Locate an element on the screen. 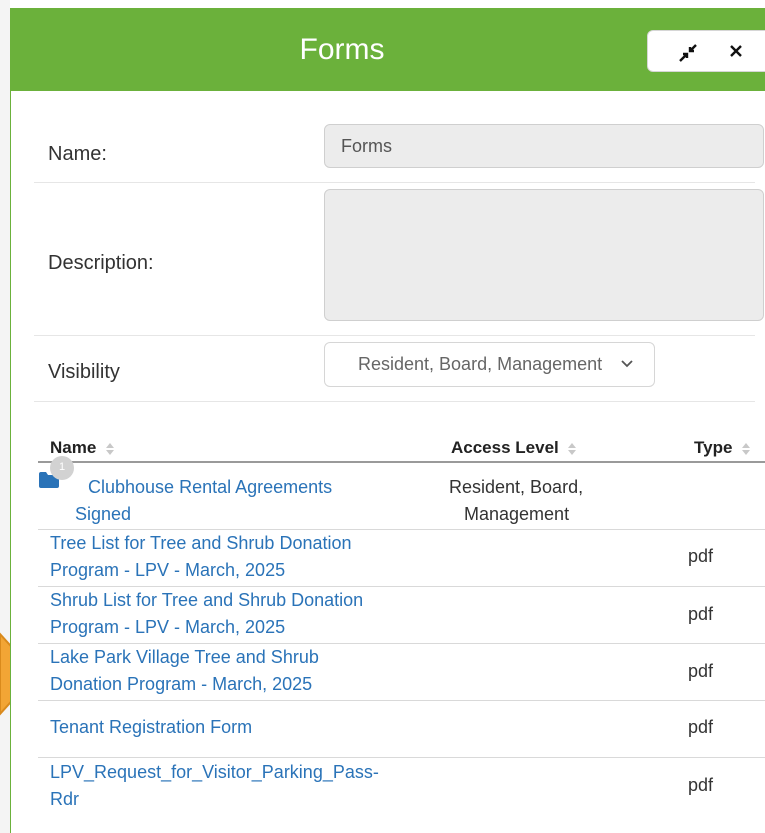 The width and height of the screenshot is (765, 833). description-field is located at coordinates (544, 255).